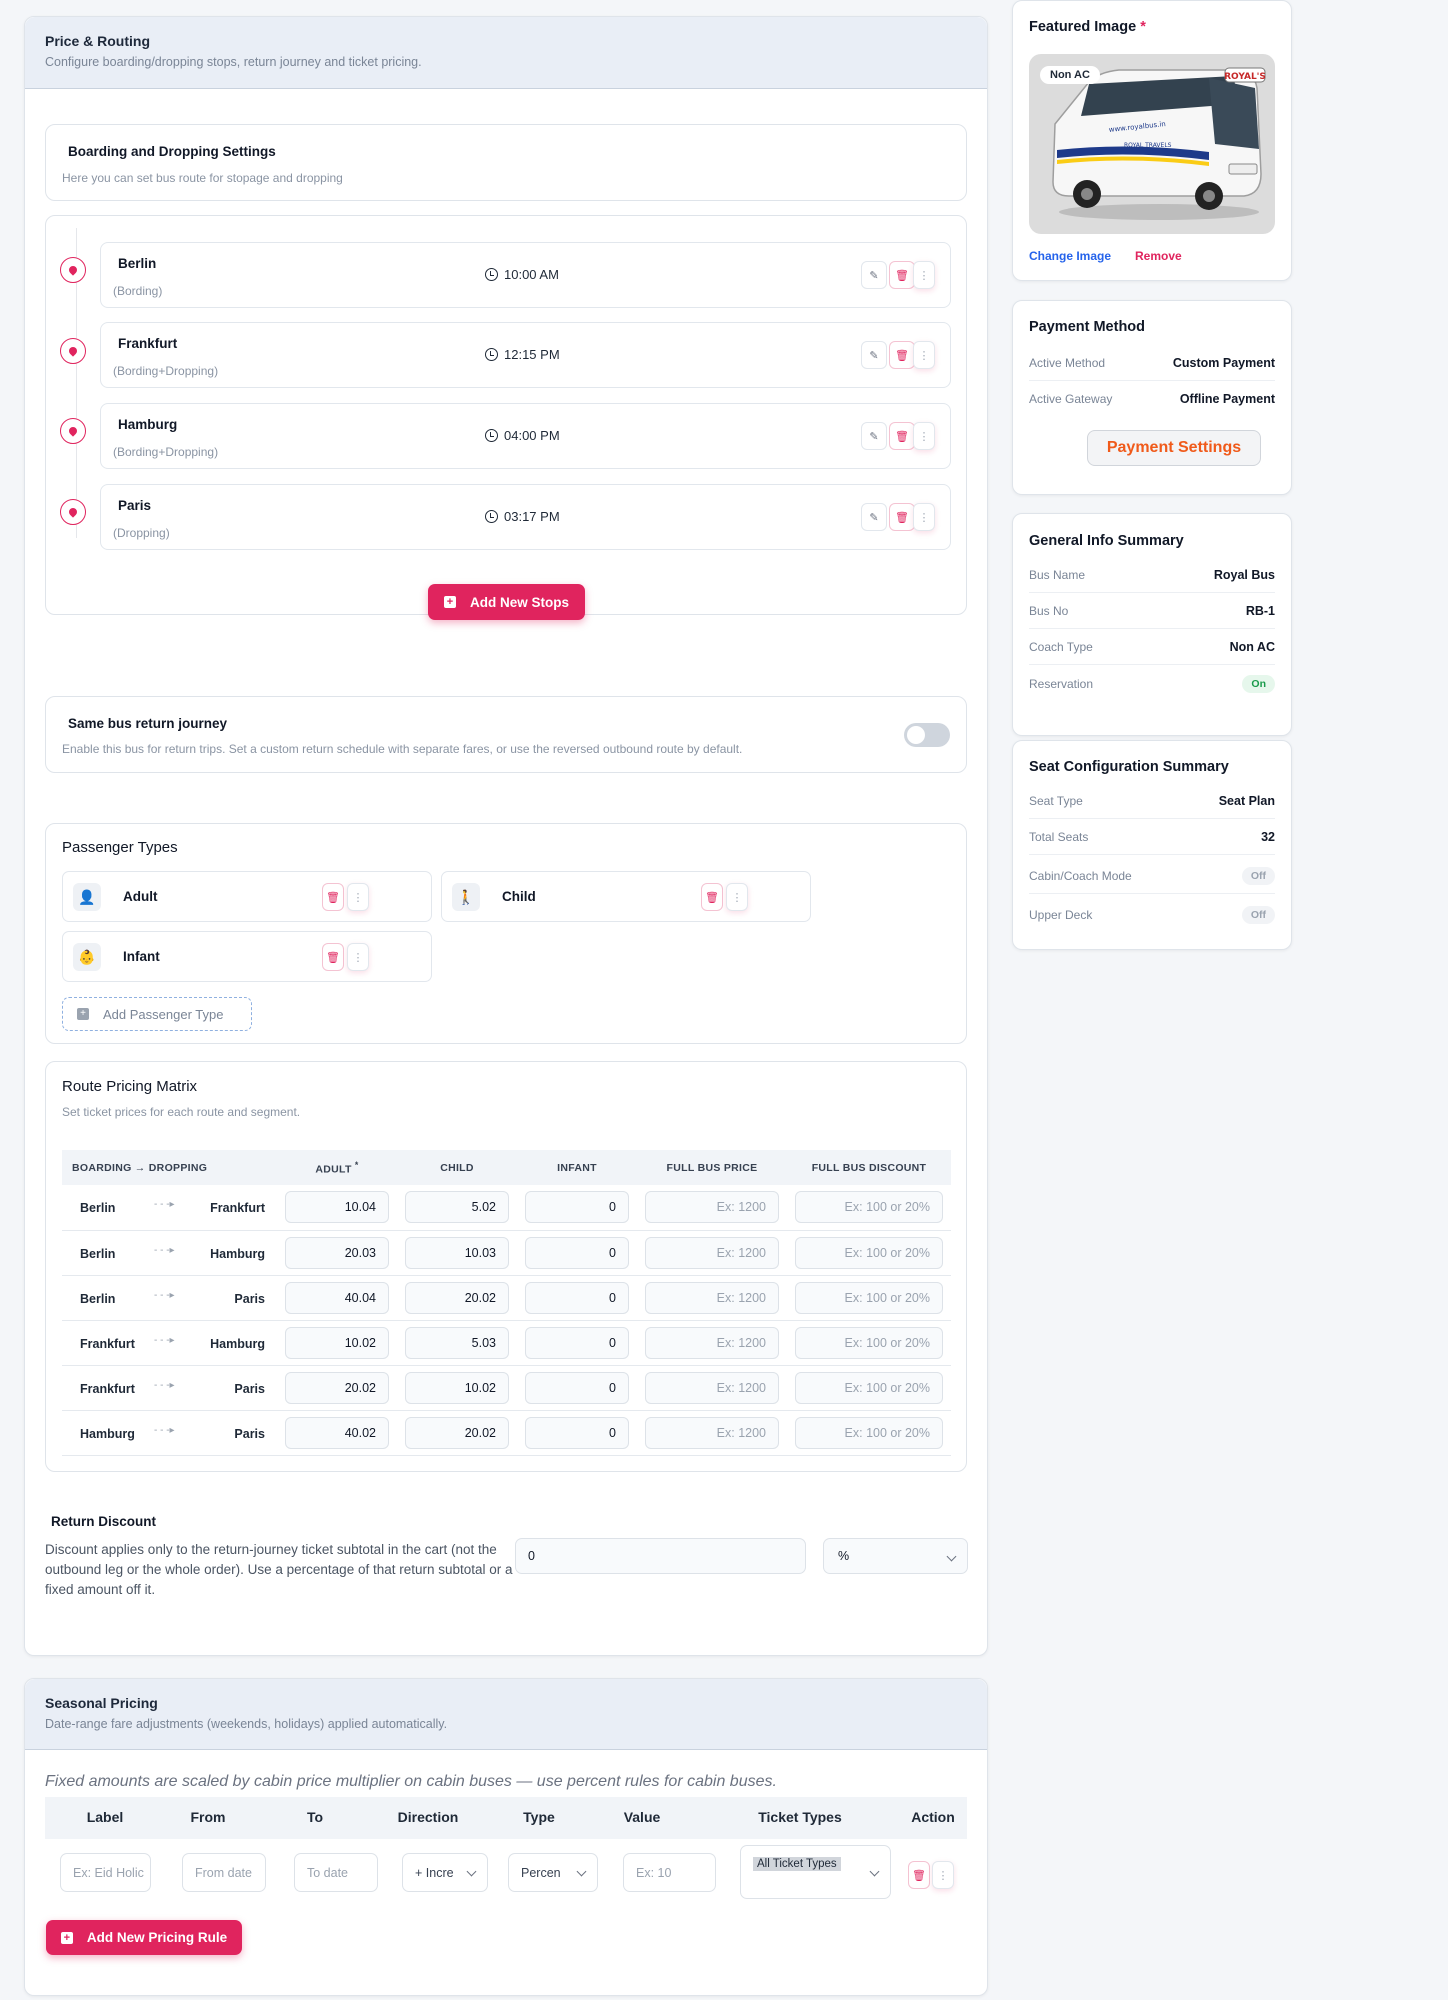 This screenshot has height=2000, width=1448. Describe the element at coordinates (1174, 448) in the screenshot. I see `payment-settings-button: Payment Settings` at that location.